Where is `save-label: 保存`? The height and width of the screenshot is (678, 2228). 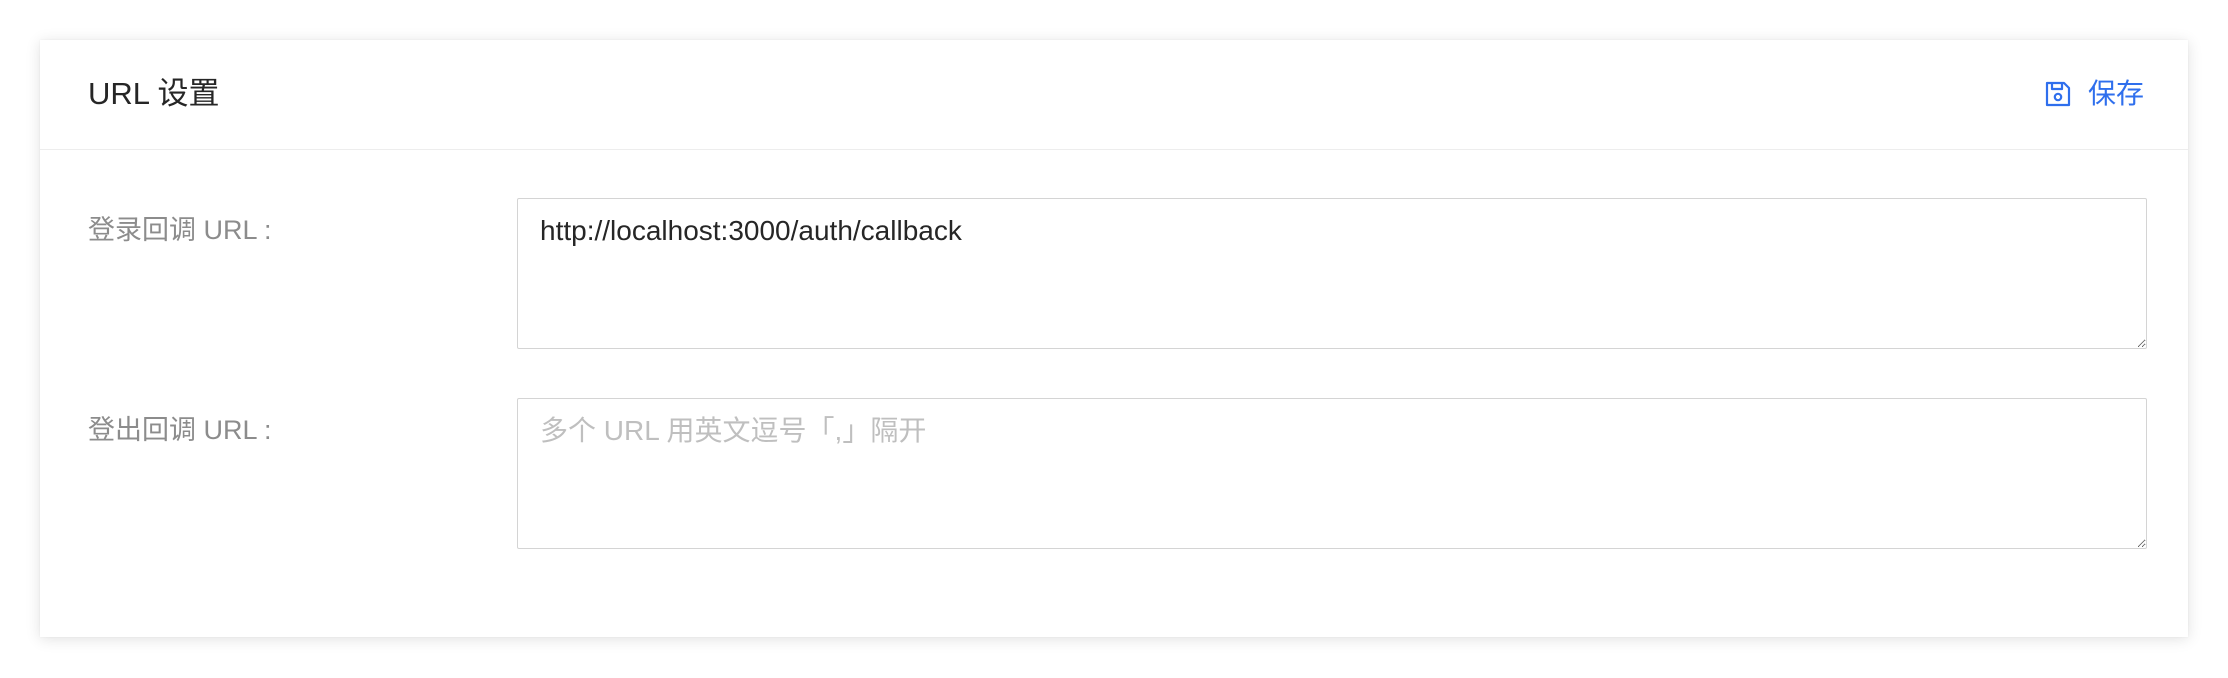
save-label: 保存 is located at coordinates (2115, 93).